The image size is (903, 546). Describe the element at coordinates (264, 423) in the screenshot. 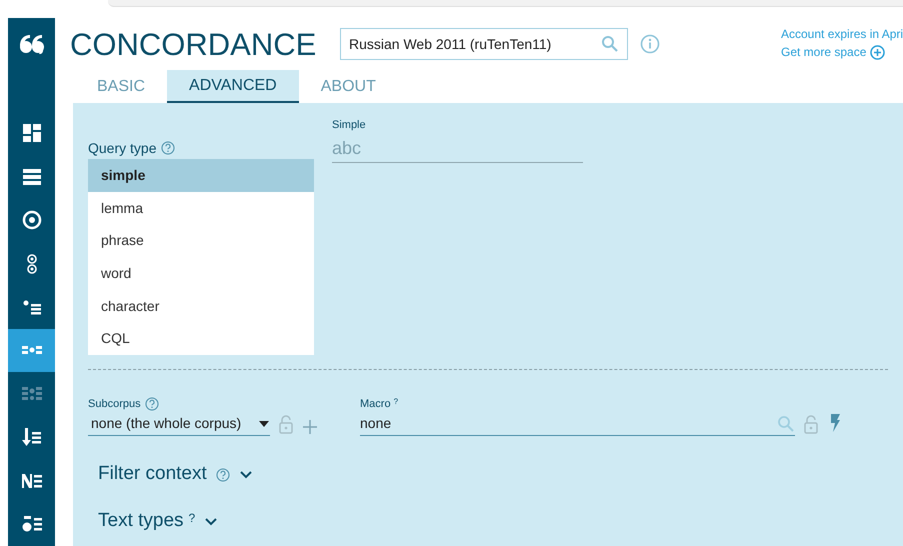

I see `caret-icon` at that location.